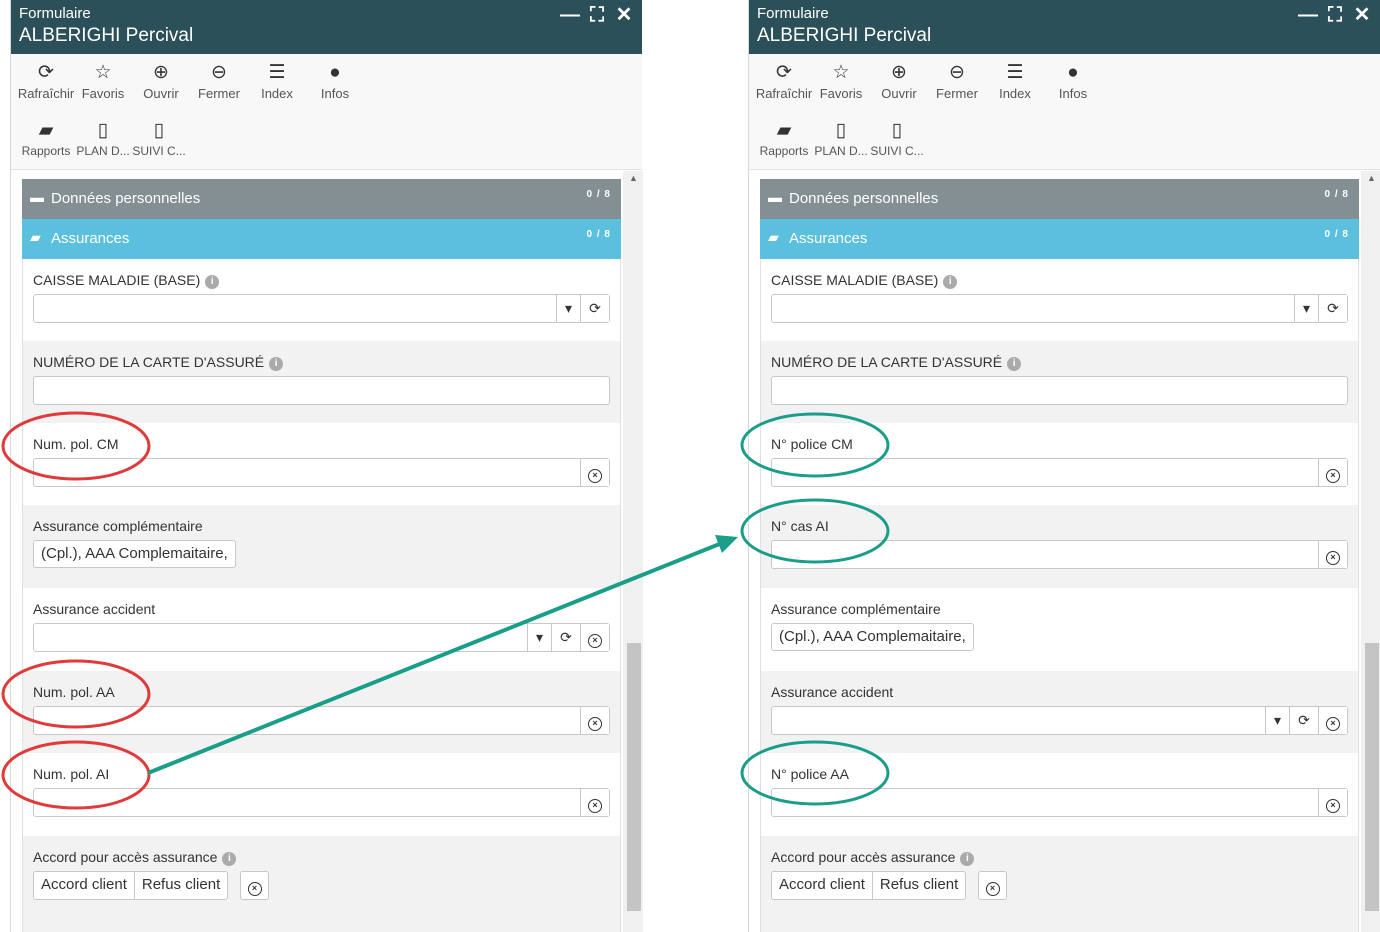  What do you see at coordinates (321, 802) in the screenshot?
I see `num-pol-ai-input: ×` at bounding box center [321, 802].